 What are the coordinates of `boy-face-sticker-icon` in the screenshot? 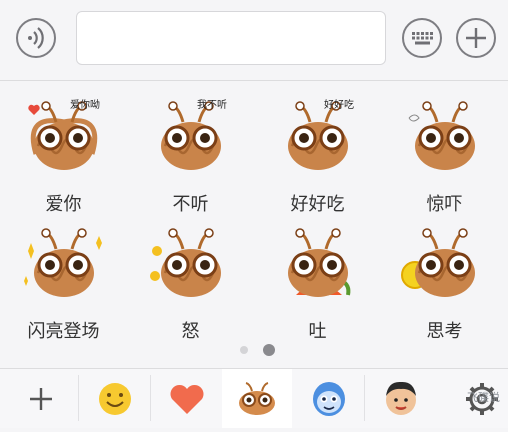 It's located at (401, 398).